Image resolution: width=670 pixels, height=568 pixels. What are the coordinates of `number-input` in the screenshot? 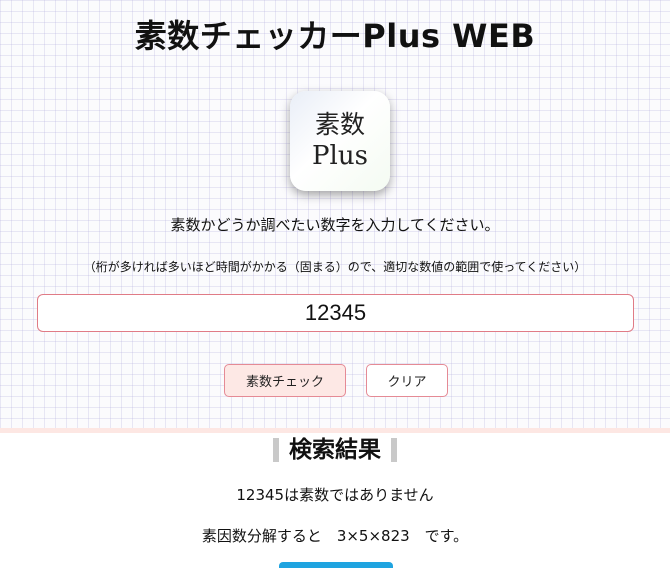 It's located at (335, 313).